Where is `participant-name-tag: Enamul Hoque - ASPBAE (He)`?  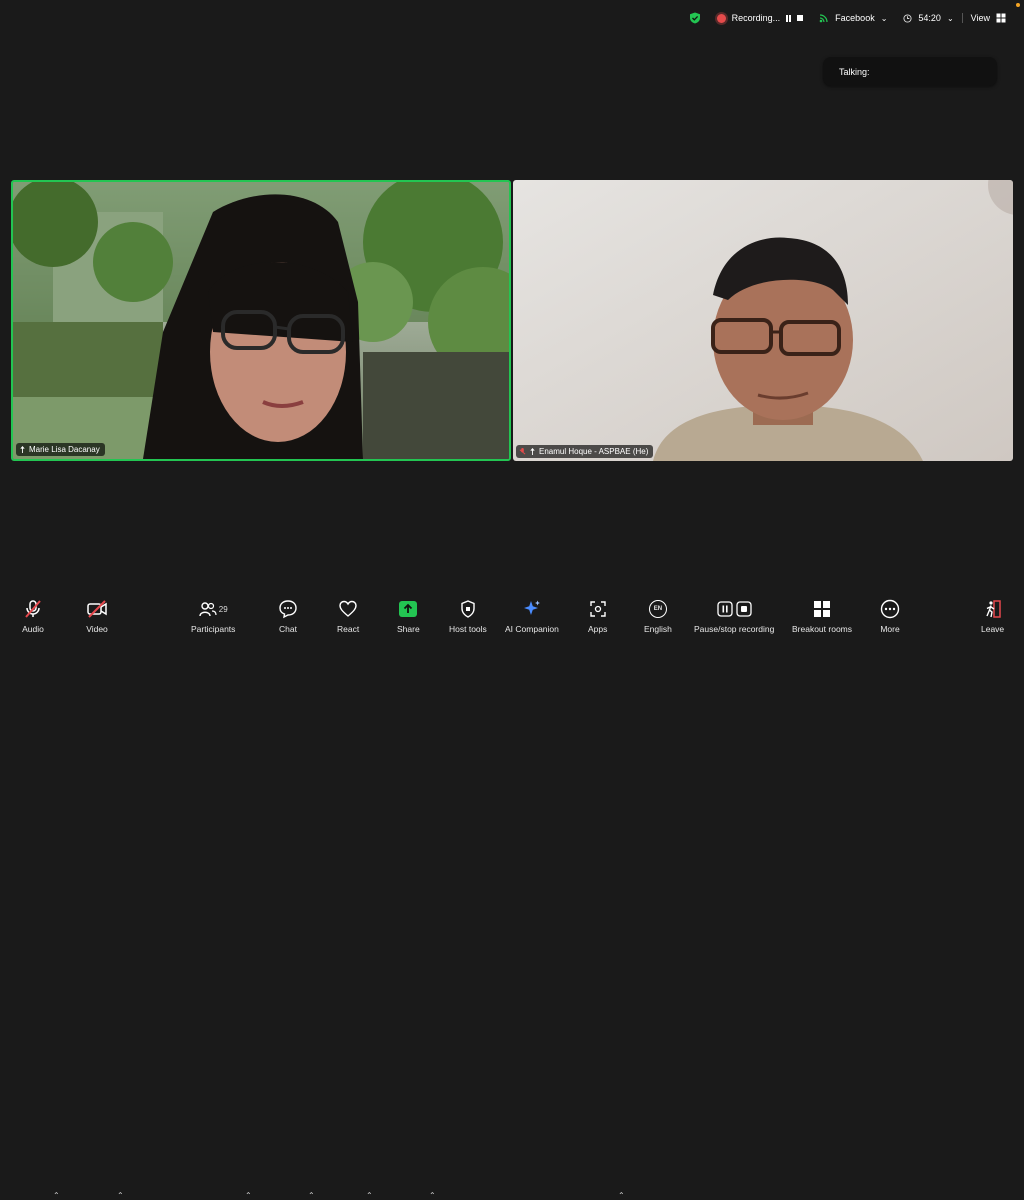
participant-name-tag: Enamul Hoque - ASPBAE (He) is located at coordinates (585, 451).